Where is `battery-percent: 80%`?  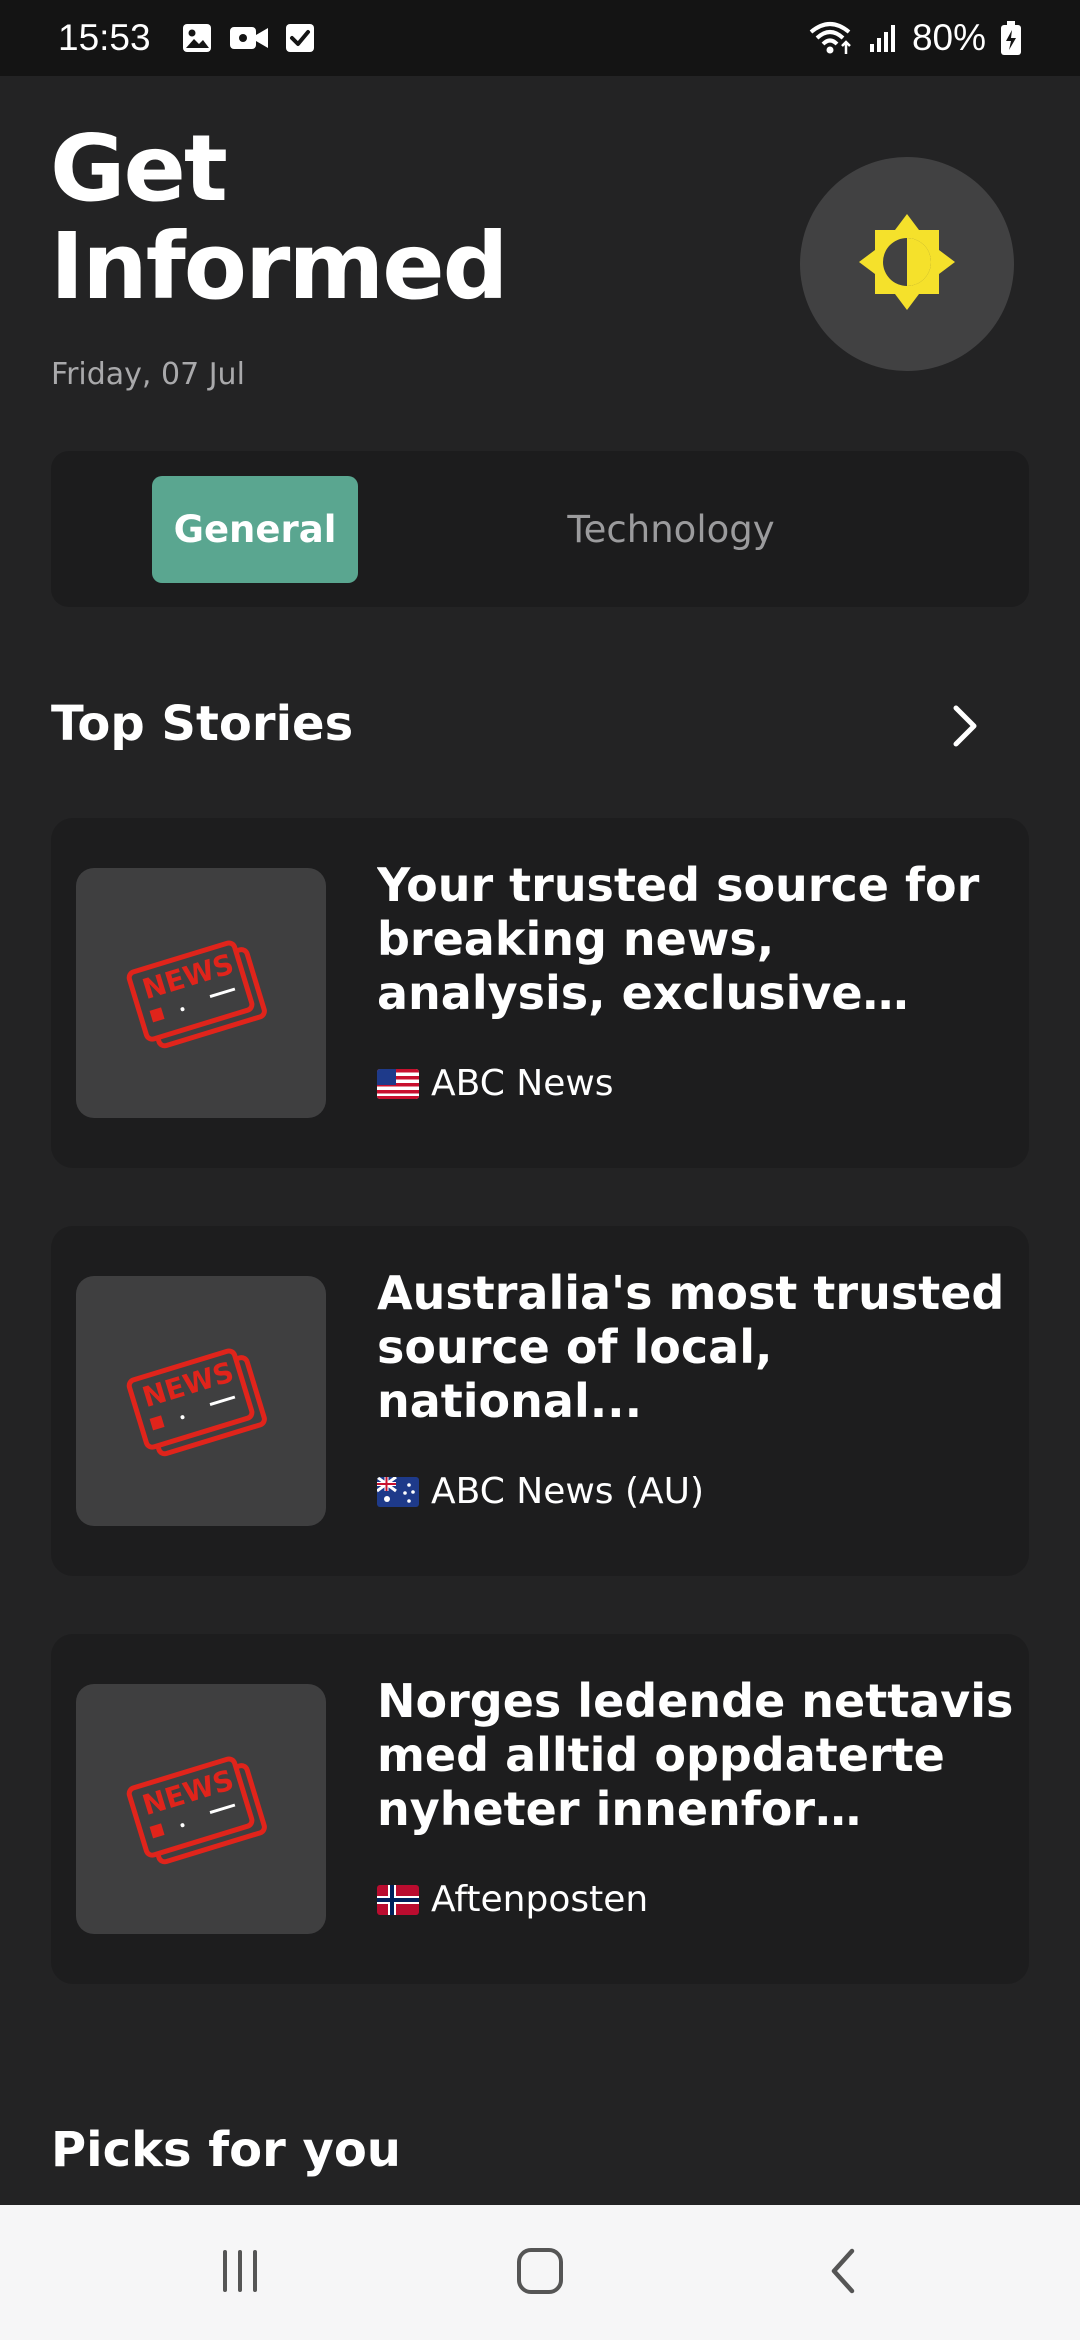
battery-percent: 80% is located at coordinates (948, 37).